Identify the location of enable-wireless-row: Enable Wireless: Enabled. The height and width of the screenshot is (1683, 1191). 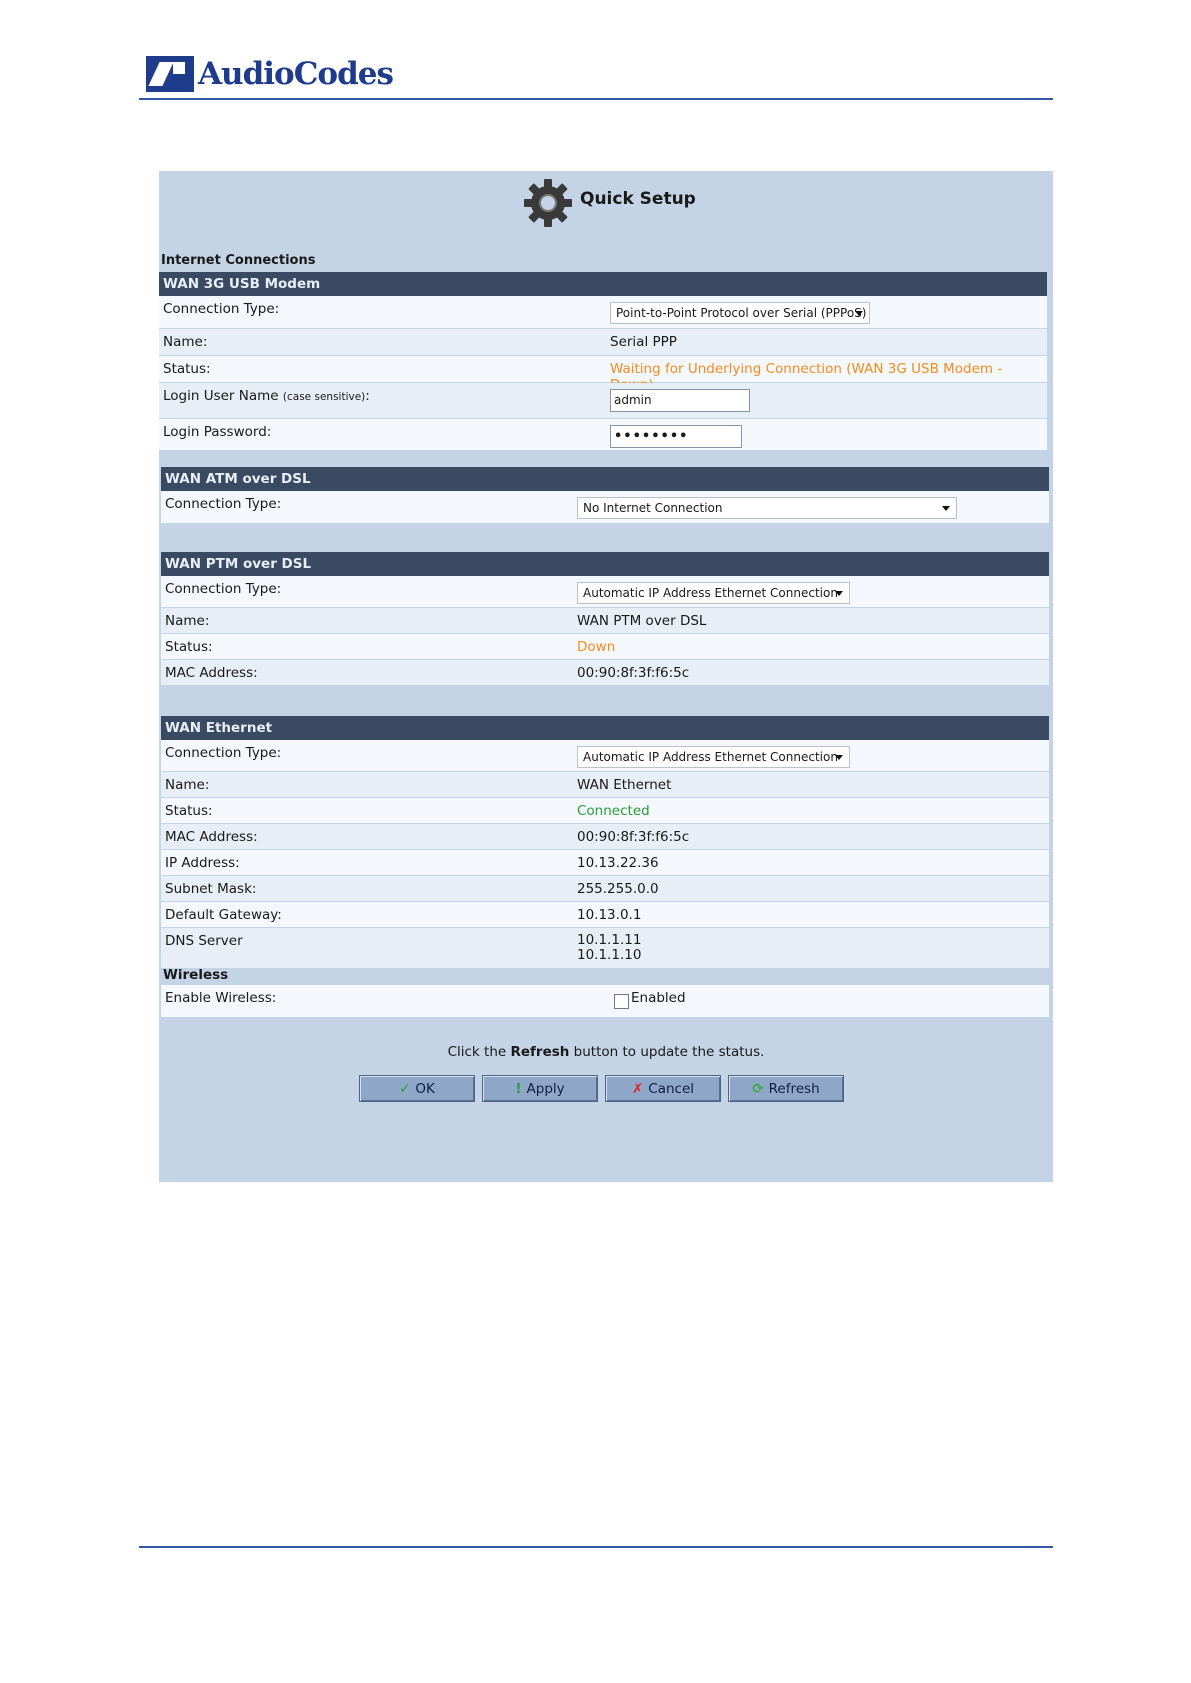
(605, 1001).